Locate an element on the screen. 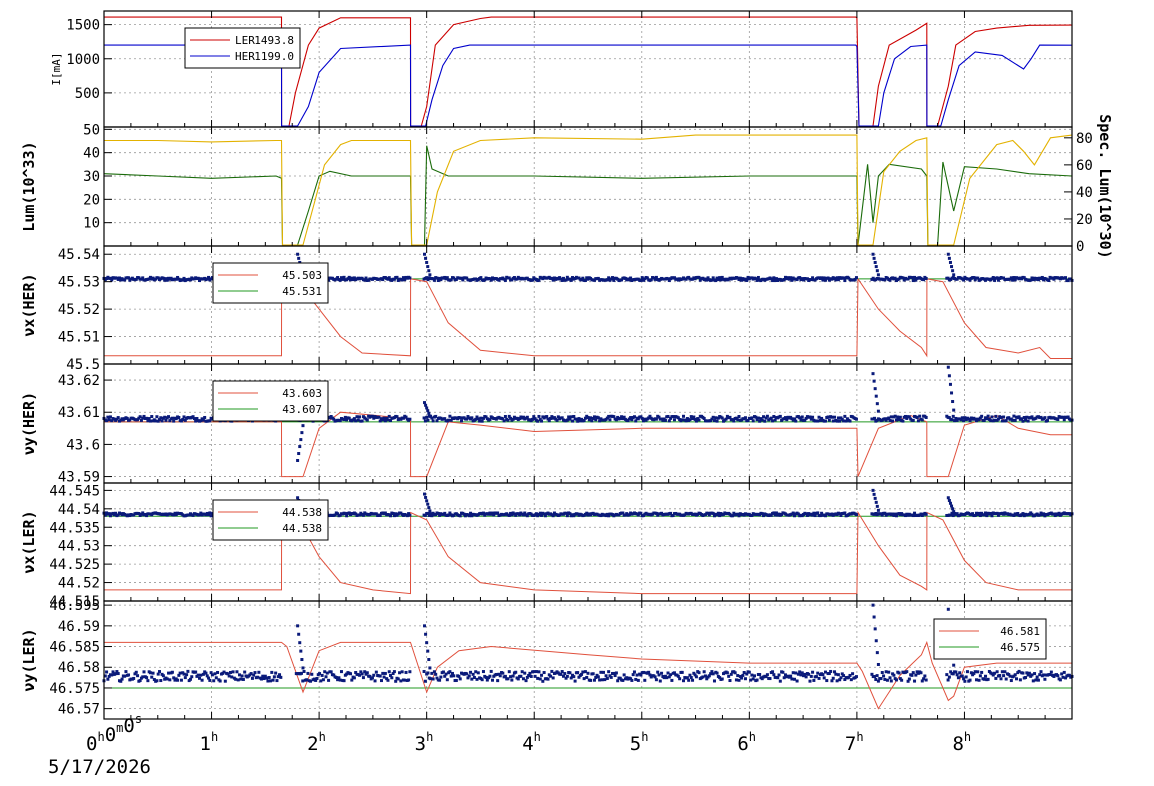 This screenshot has width=1154, height=786. y-tick-label: 1000 is located at coordinates (83, 60).